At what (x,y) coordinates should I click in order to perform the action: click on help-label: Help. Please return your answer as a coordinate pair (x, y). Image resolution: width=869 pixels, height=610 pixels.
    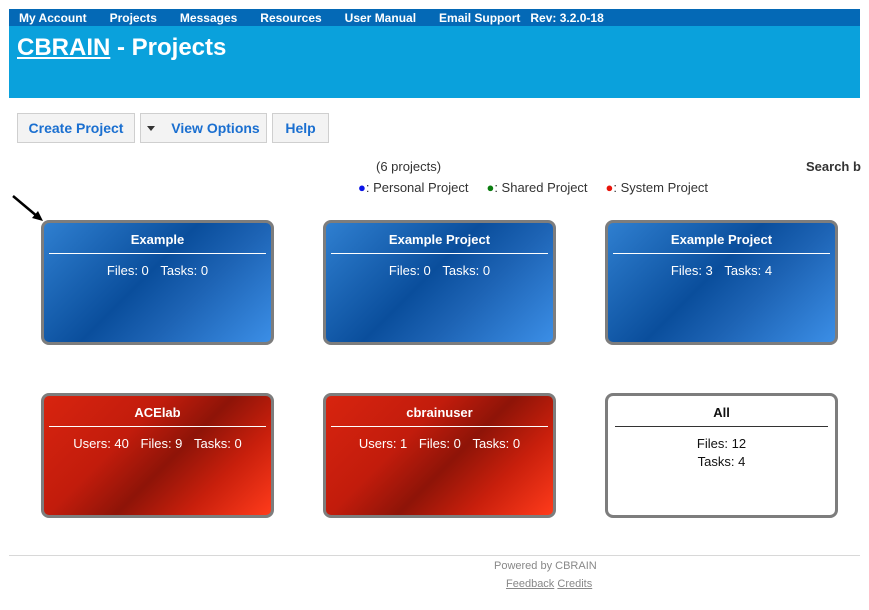
    Looking at the image, I should click on (300, 128).